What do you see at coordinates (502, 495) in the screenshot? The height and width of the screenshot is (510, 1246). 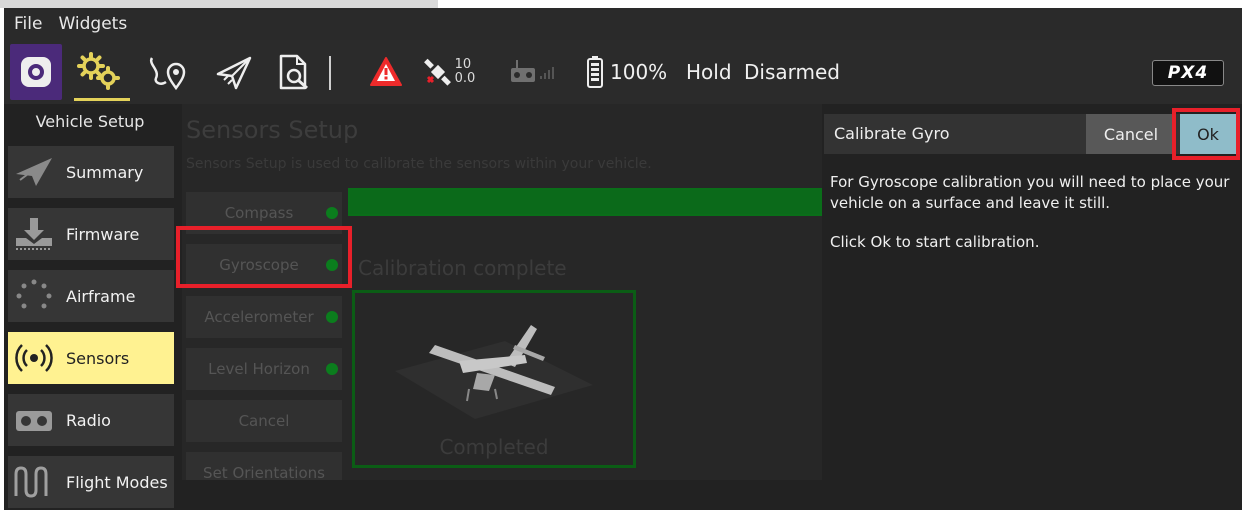 I see `panel-footer` at bounding box center [502, 495].